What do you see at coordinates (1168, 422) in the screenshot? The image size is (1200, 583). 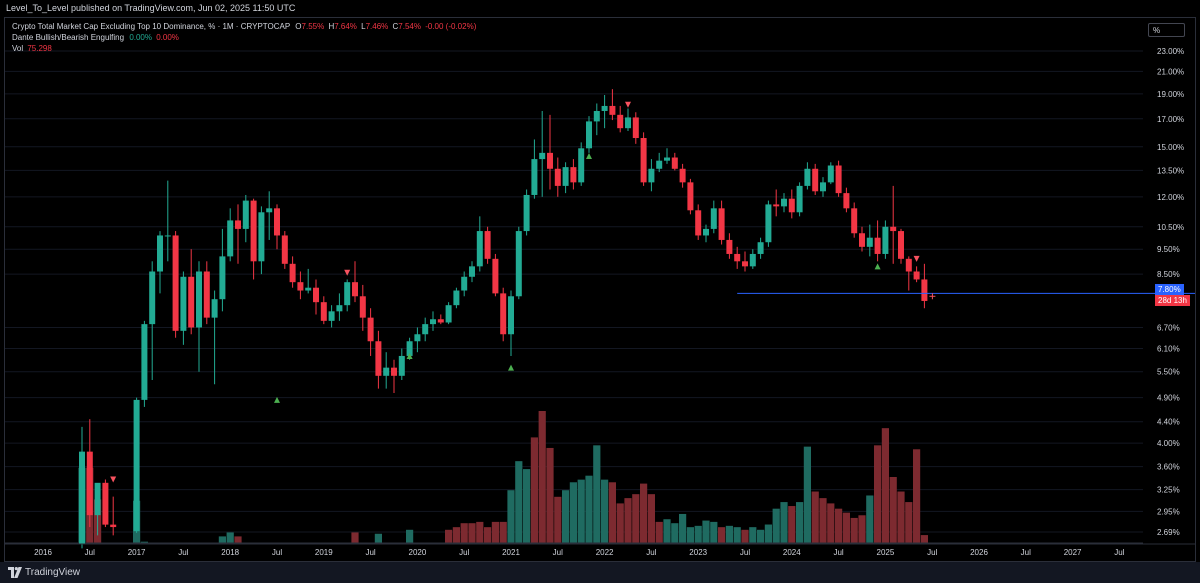 I see `y-axis-tick-label: 4.40%` at bounding box center [1168, 422].